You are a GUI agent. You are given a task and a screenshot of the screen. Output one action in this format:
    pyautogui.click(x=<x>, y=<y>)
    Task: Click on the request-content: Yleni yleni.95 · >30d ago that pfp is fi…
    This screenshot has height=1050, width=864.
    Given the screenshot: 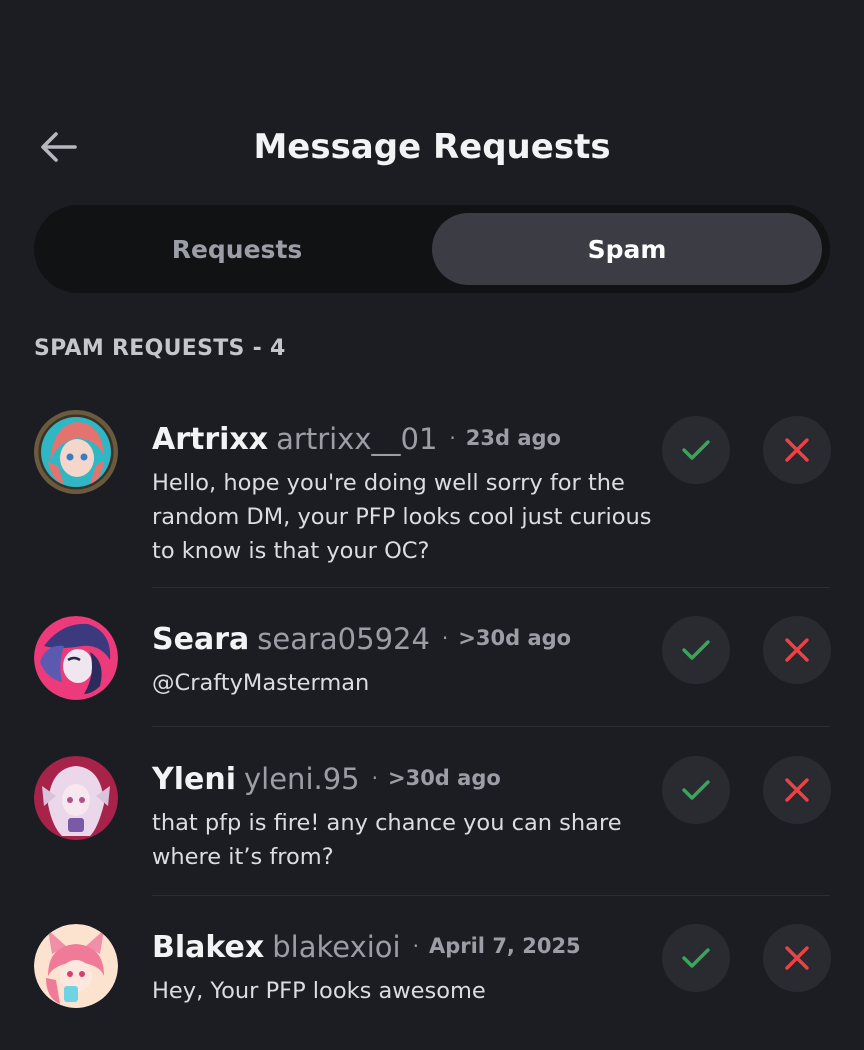 What is the action you would take?
    pyautogui.click(x=402, y=818)
    